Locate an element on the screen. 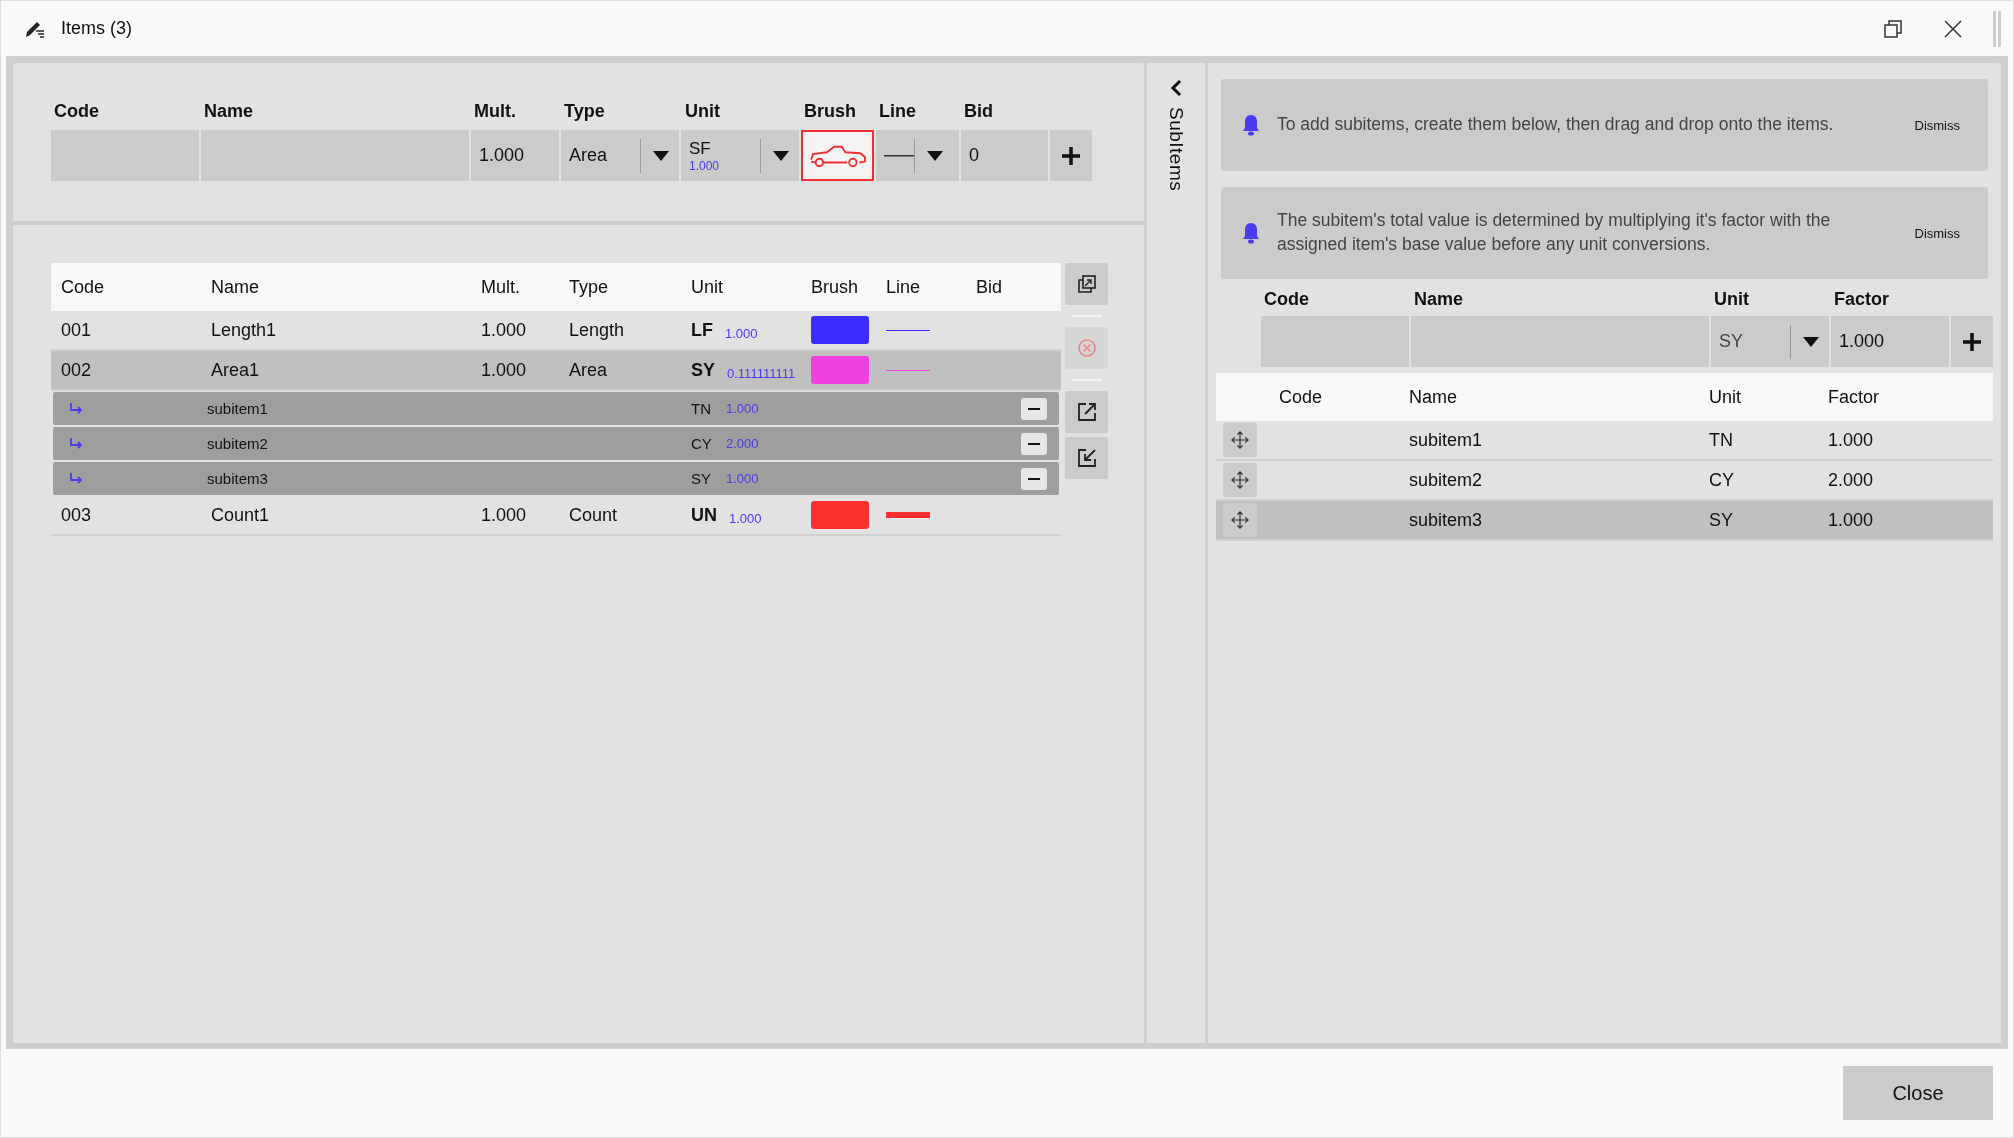 Image resolution: width=2014 pixels, height=1138 pixels. unit-factor: 2.000 is located at coordinates (742, 443).